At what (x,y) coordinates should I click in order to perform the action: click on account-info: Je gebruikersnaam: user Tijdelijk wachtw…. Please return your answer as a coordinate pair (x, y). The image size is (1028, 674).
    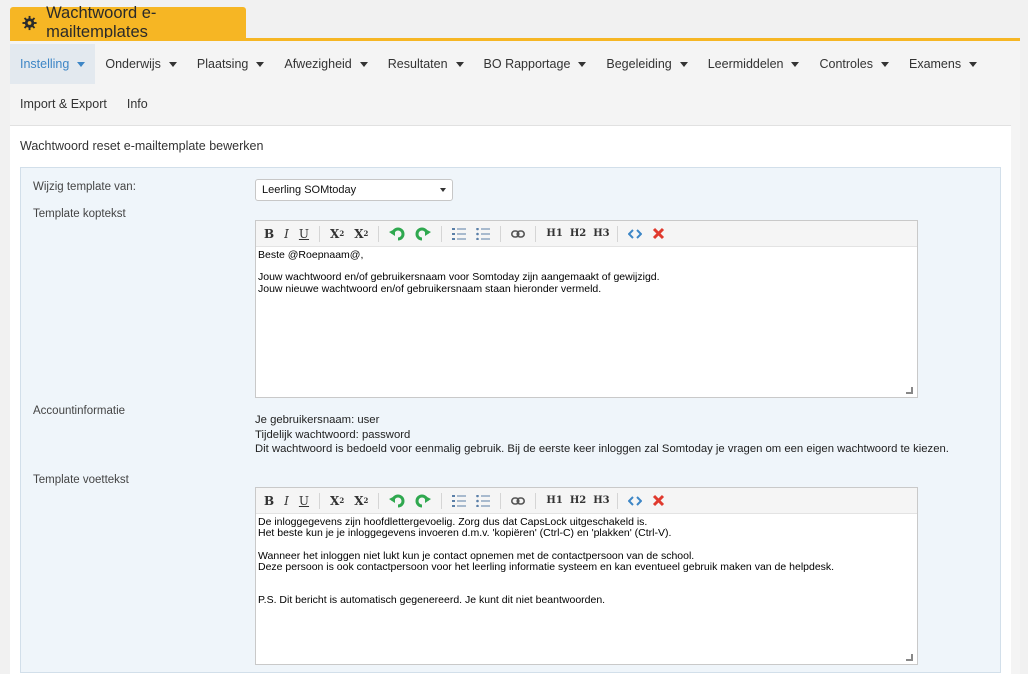
    Looking at the image, I should click on (602, 435).